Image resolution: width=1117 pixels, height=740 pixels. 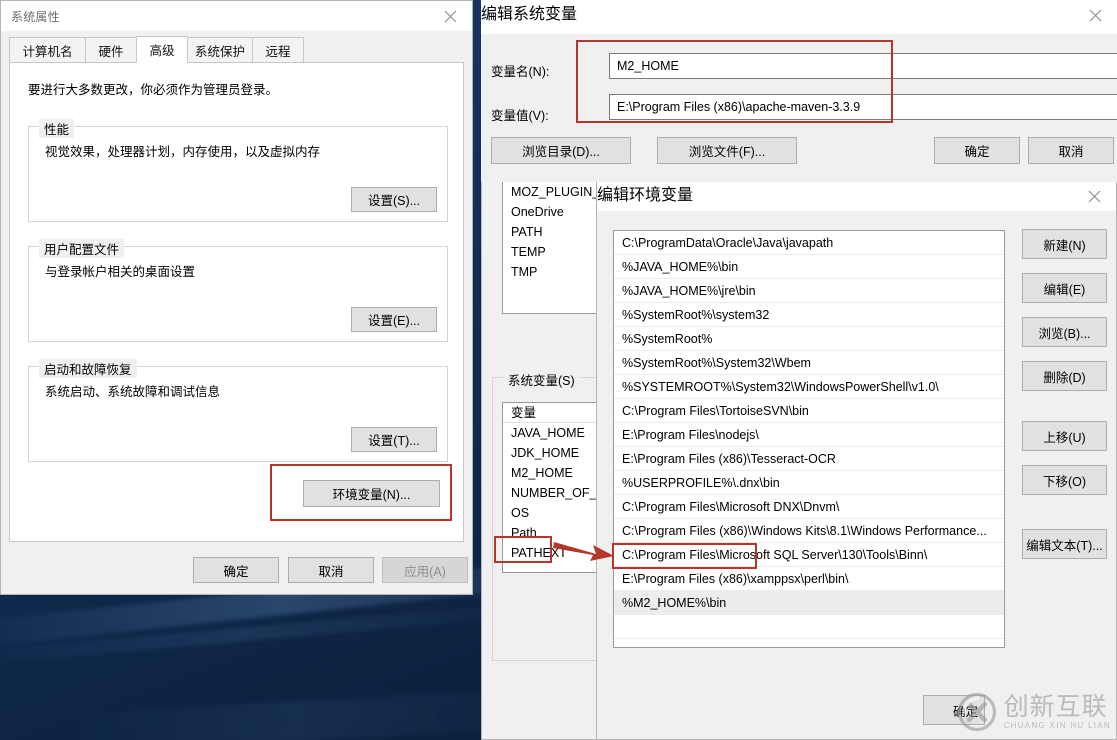 I want to click on tab-computer-name: 计算机名, so click(x=47, y=50).